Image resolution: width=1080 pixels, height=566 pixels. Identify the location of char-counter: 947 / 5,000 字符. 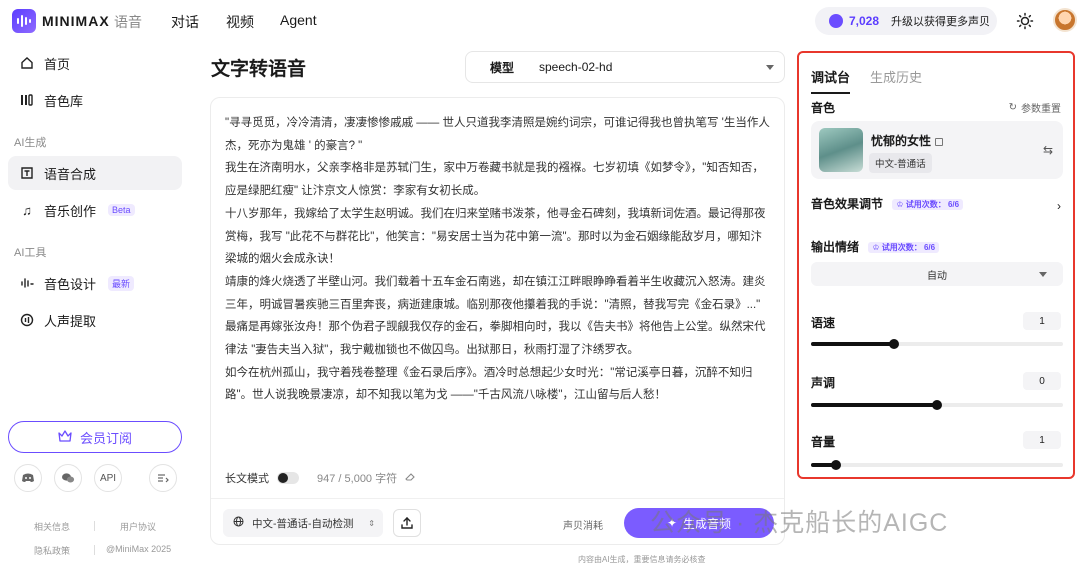
(357, 479).